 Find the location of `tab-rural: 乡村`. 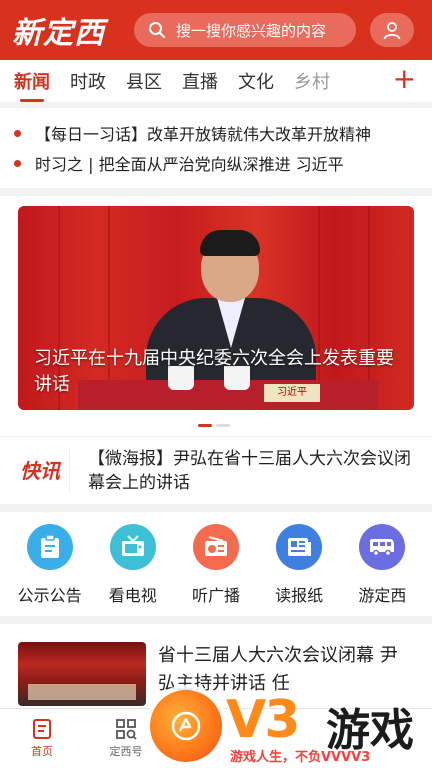

tab-rural: 乡村 is located at coordinates (312, 81).